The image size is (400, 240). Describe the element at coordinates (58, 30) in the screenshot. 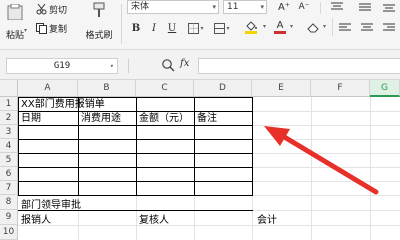

I see `copy-label: 复制` at that location.